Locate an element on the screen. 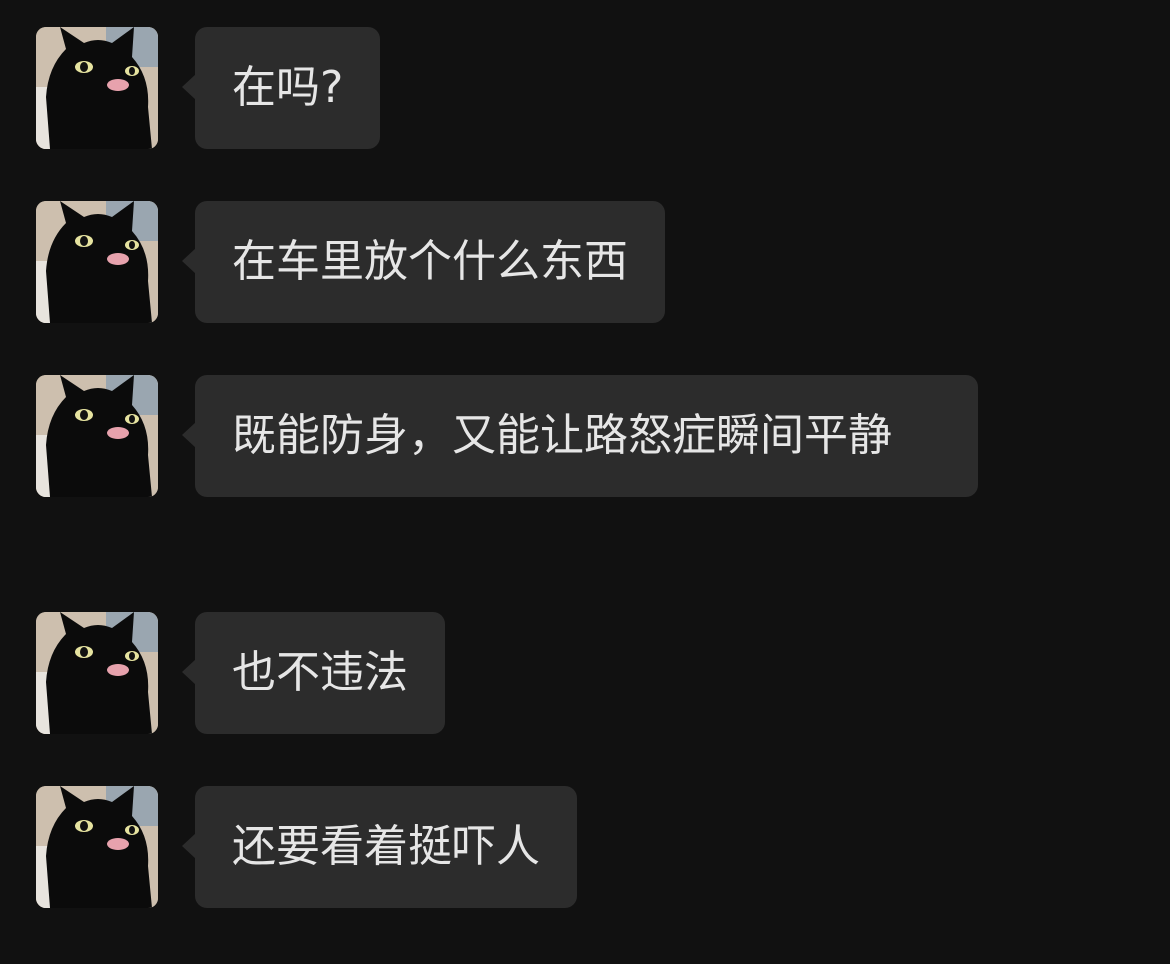 The image size is (1170, 964). message-bubble: 既能防身，又能让路怒症瞬间平静 is located at coordinates (580, 436).